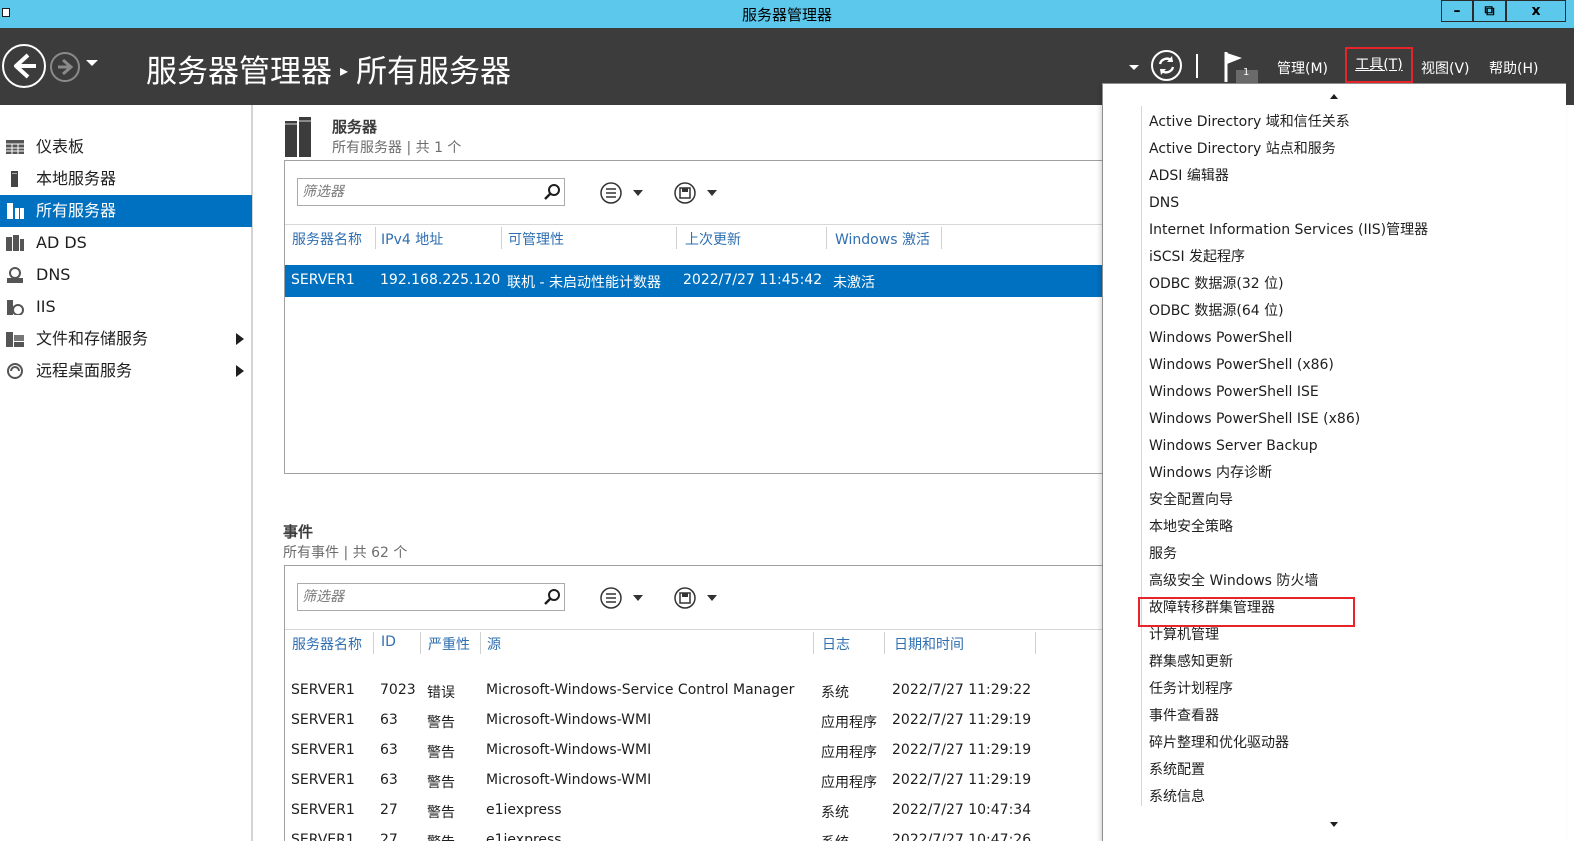 This screenshot has height=841, width=1574. I want to click on sidebar-item-ad-ds: AD DS, so click(126, 243).